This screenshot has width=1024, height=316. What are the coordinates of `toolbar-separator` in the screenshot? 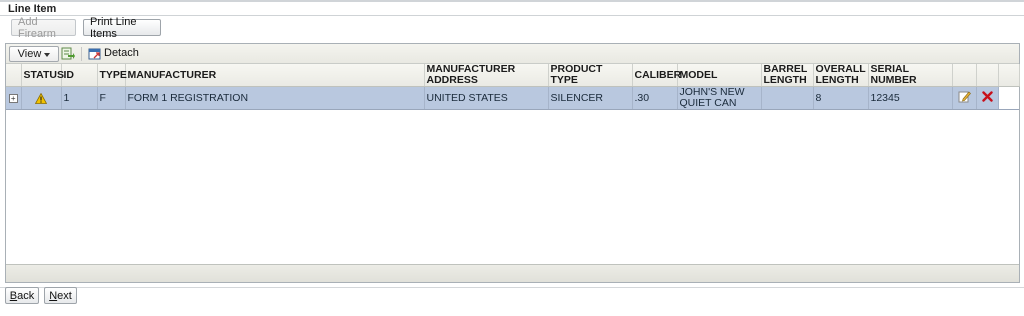 It's located at (81, 54).